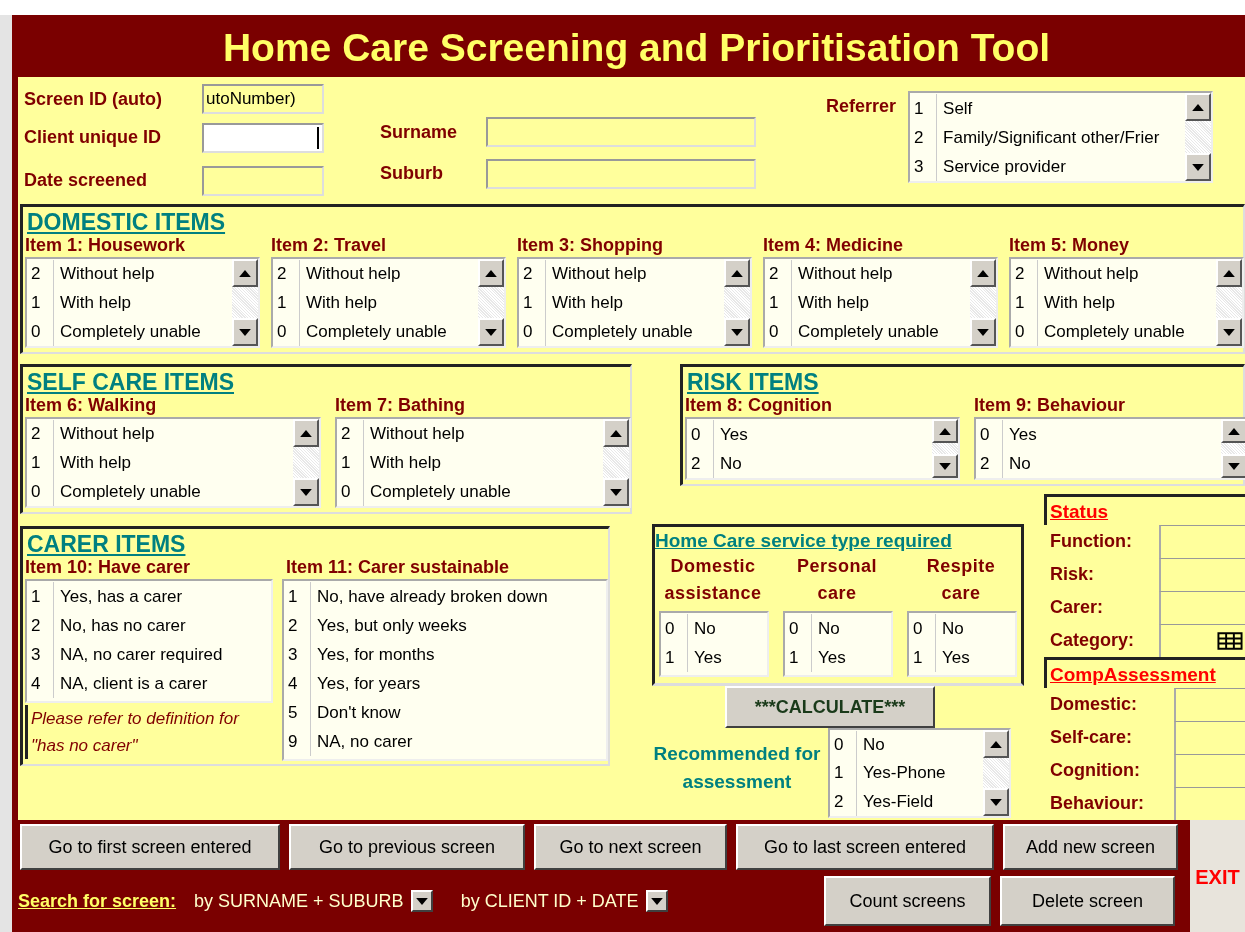 This screenshot has height=932, width=1245. What do you see at coordinates (865, 847) in the screenshot?
I see `nav-button: Go to last screen entered` at bounding box center [865, 847].